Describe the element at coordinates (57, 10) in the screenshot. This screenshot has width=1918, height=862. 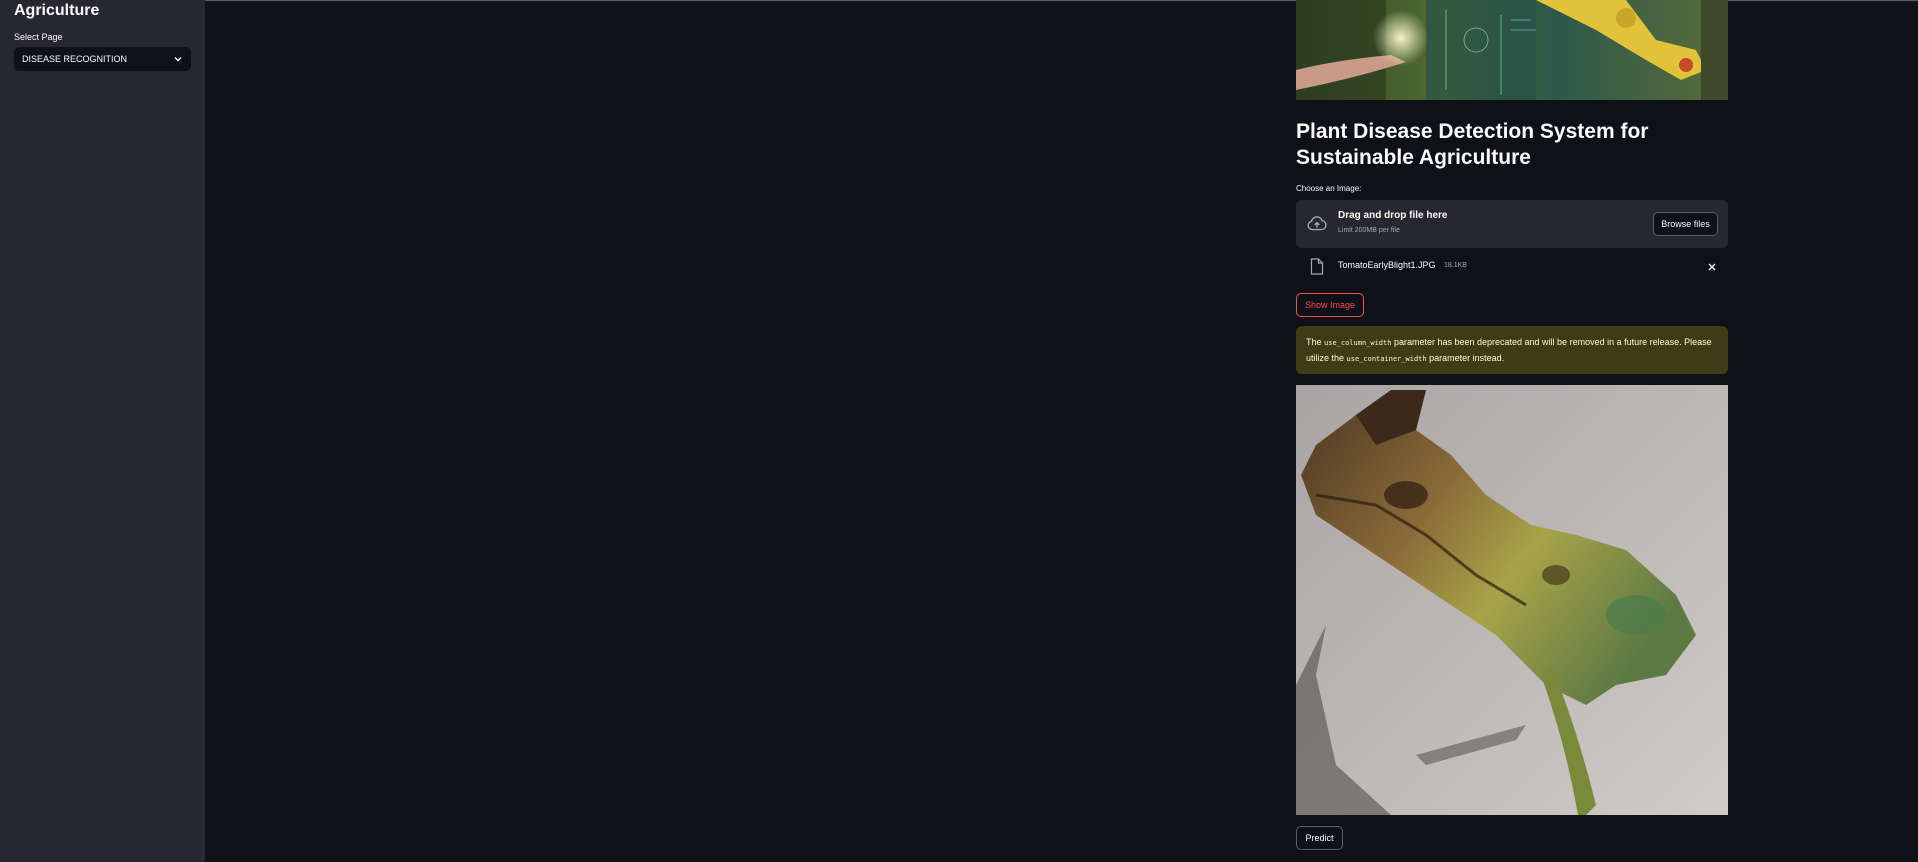
I see `sidebar-title: Agriculture` at that location.